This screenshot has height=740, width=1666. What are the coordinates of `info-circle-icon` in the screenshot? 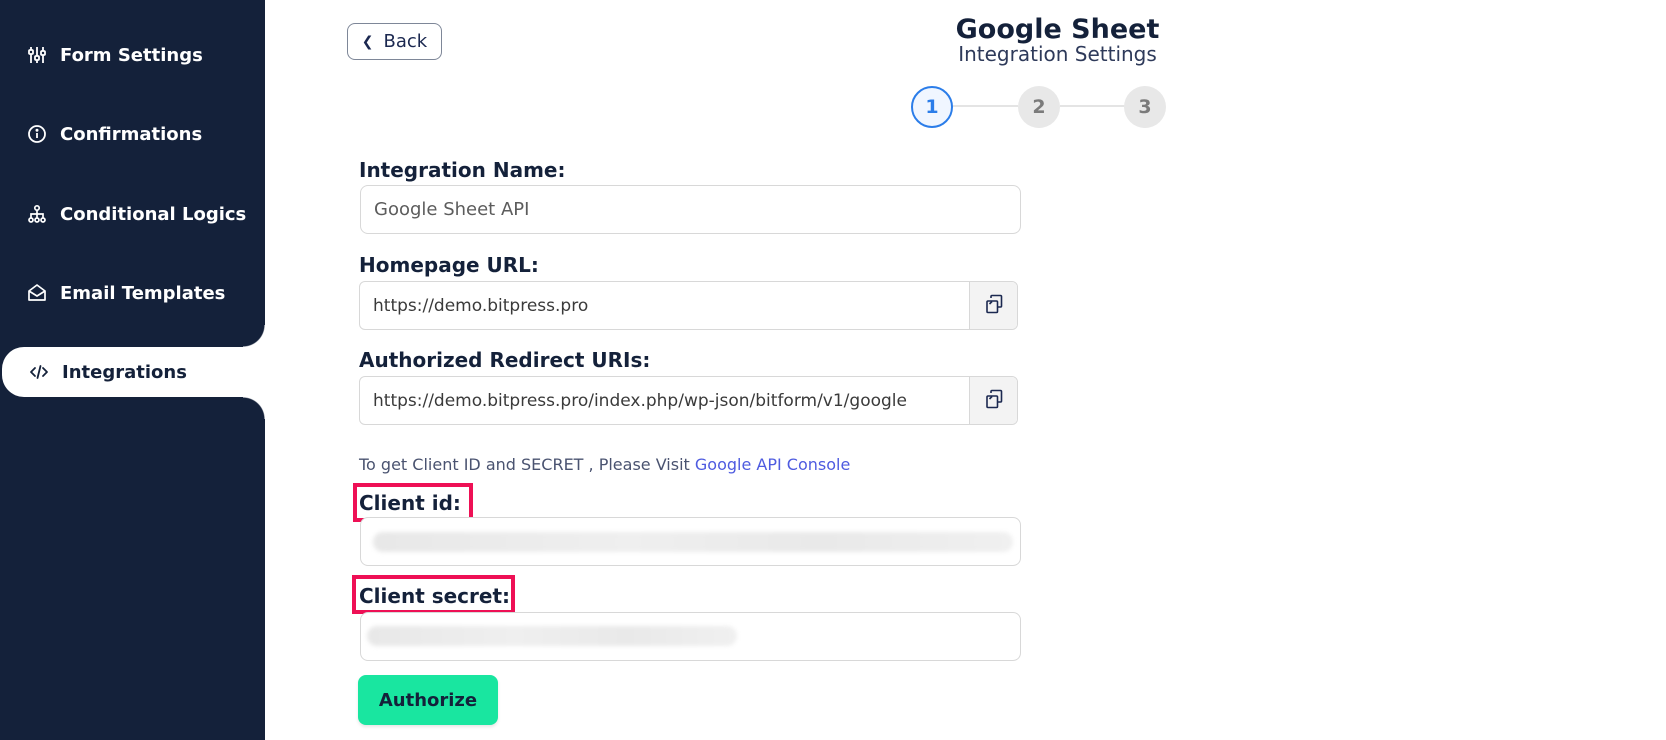 It's located at (37, 134).